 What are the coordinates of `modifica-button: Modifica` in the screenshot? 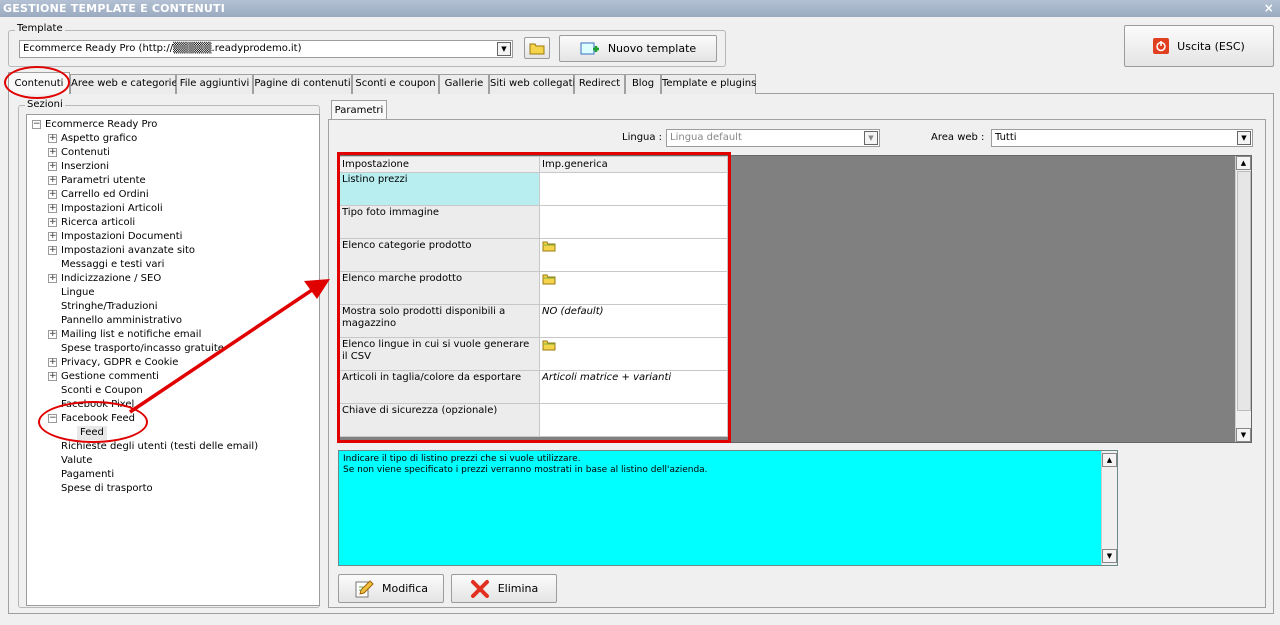 It's located at (391, 588).